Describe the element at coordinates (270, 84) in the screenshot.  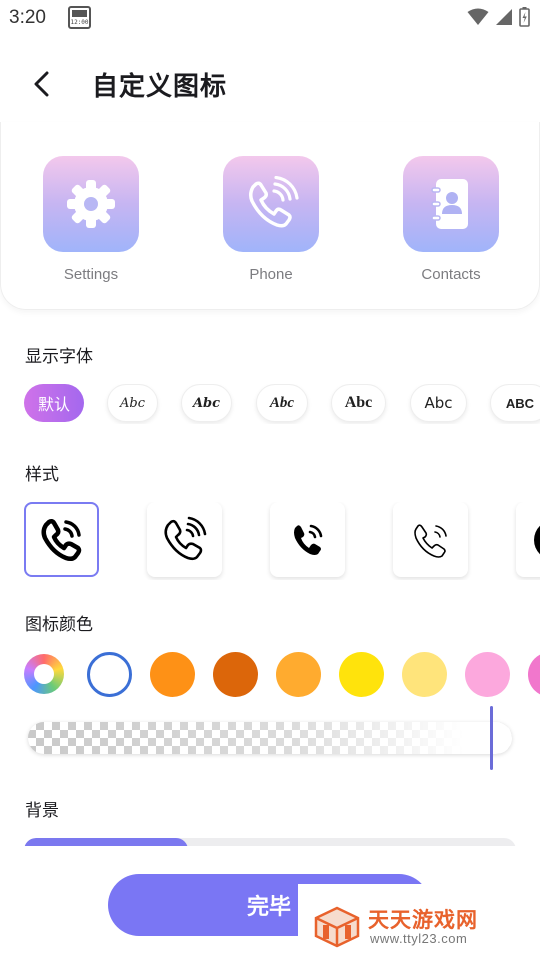
I see `app-bar: 自定义图标` at that location.